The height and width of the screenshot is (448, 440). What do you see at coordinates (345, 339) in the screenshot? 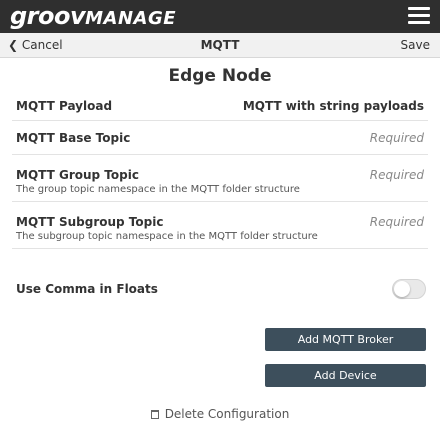
I see `add-mqtt-broker-button: Add MQTT Broker` at bounding box center [345, 339].